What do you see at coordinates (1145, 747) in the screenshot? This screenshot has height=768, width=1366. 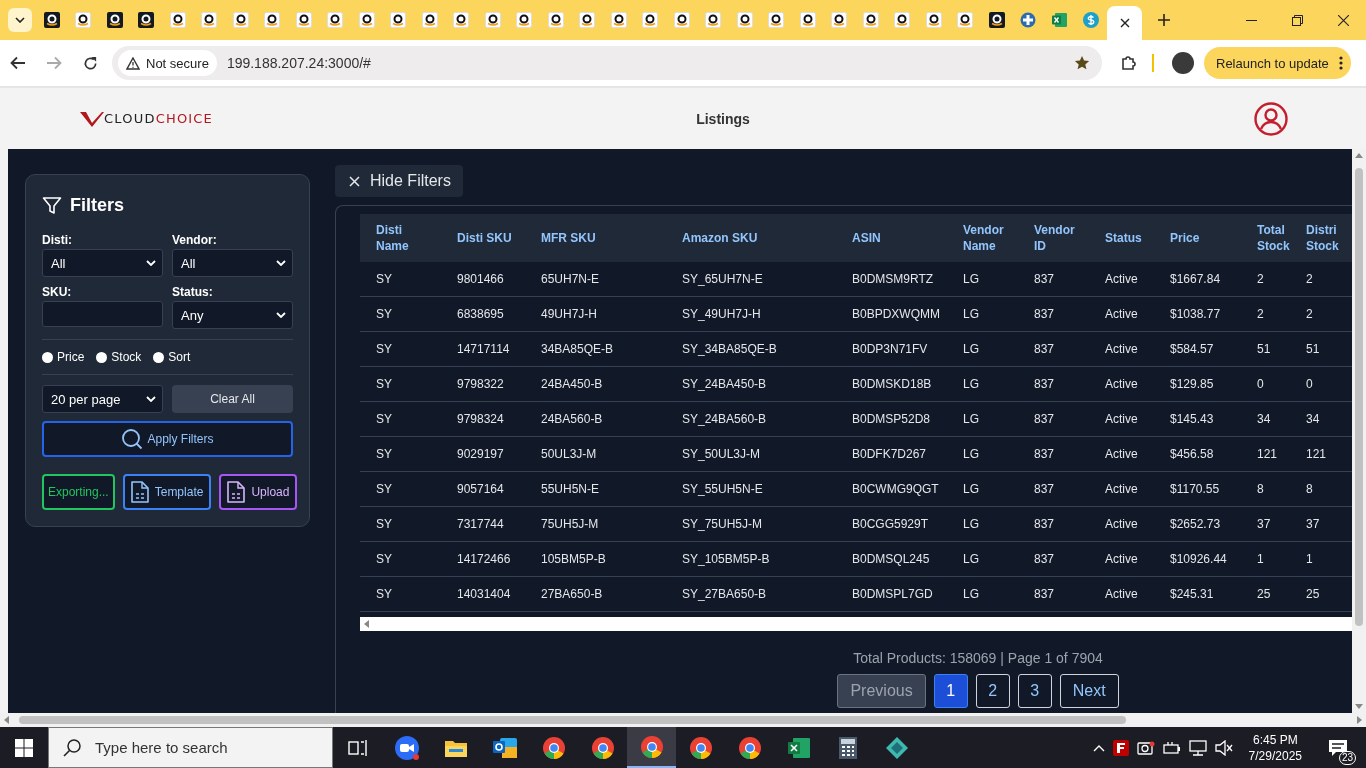 I see `camera-icon` at bounding box center [1145, 747].